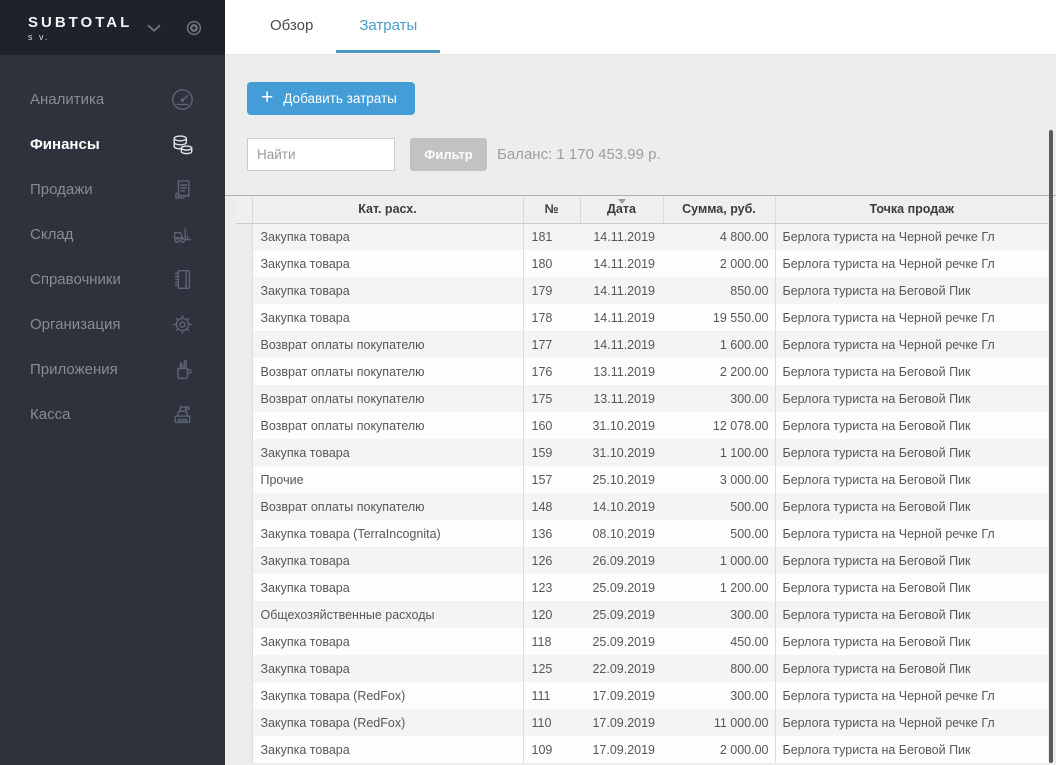 The image size is (1056, 765). What do you see at coordinates (621, 533) in the screenshot?
I see `cell-date: 08.10.2019` at bounding box center [621, 533].